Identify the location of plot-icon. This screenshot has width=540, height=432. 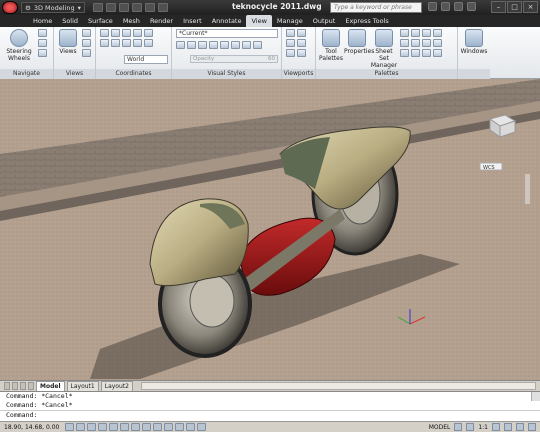
(162, 7).